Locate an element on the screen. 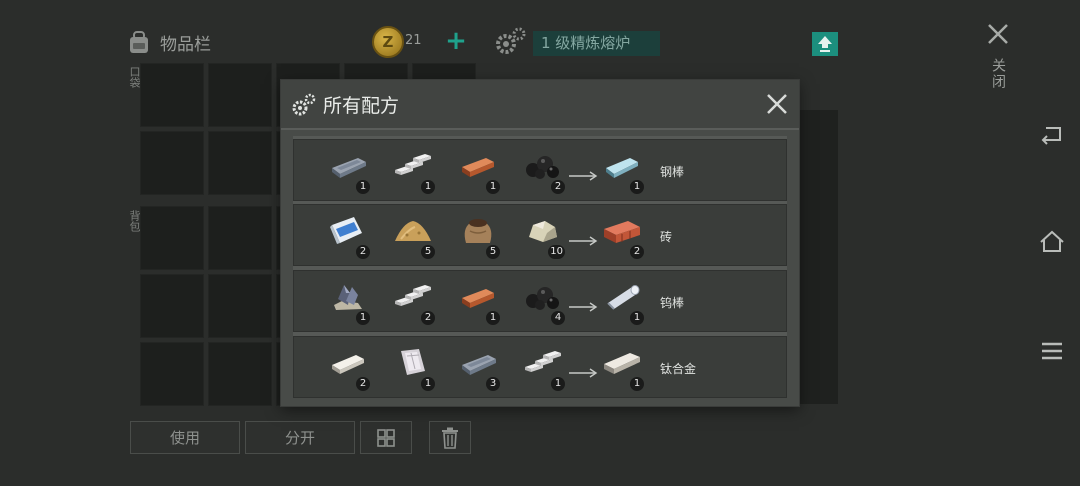 The width and height of the screenshot is (1080, 486). sand-pile-icon is located at coordinates (413, 231).